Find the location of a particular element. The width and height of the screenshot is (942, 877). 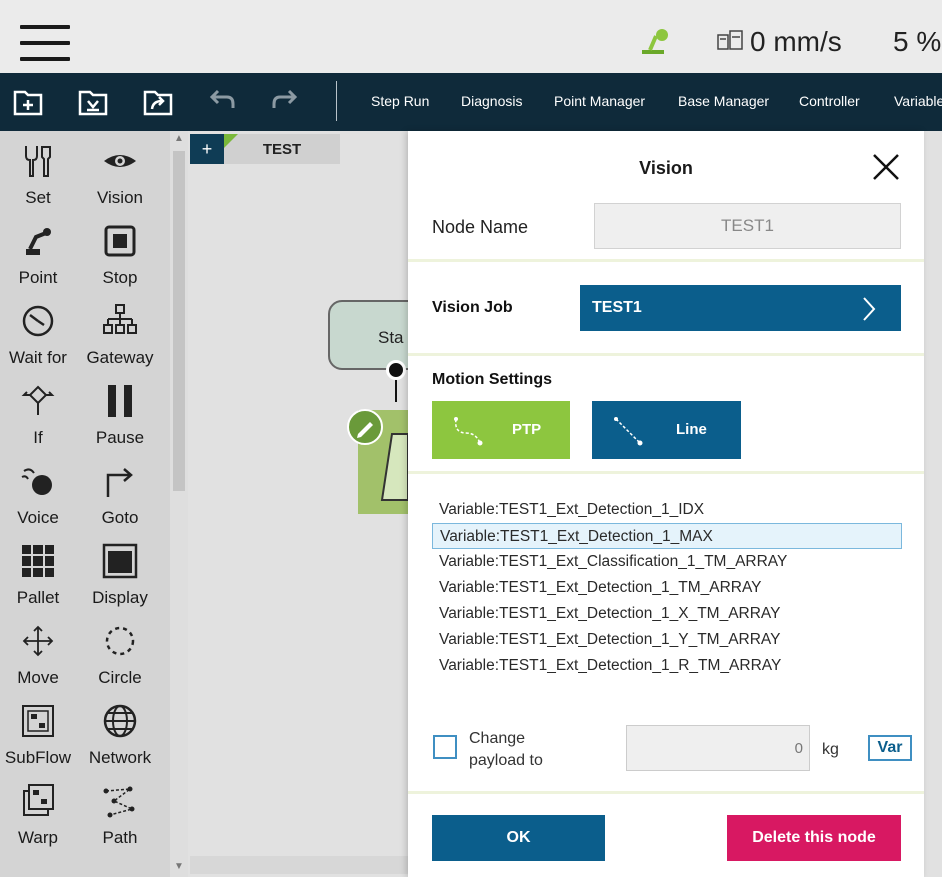

palette-pause: Pause is located at coordinates (120, 411).